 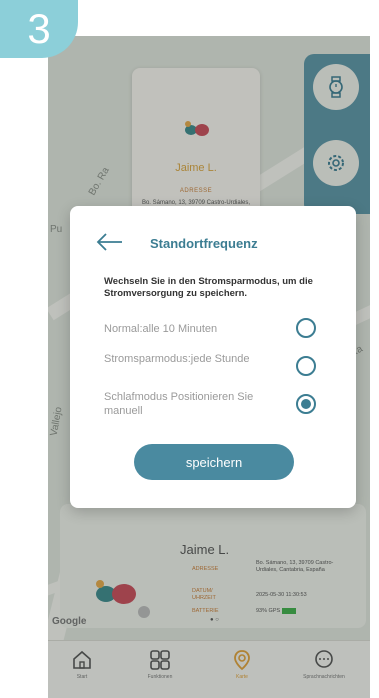 I want to click on radio-power-saving, so click(x=306, y=366).